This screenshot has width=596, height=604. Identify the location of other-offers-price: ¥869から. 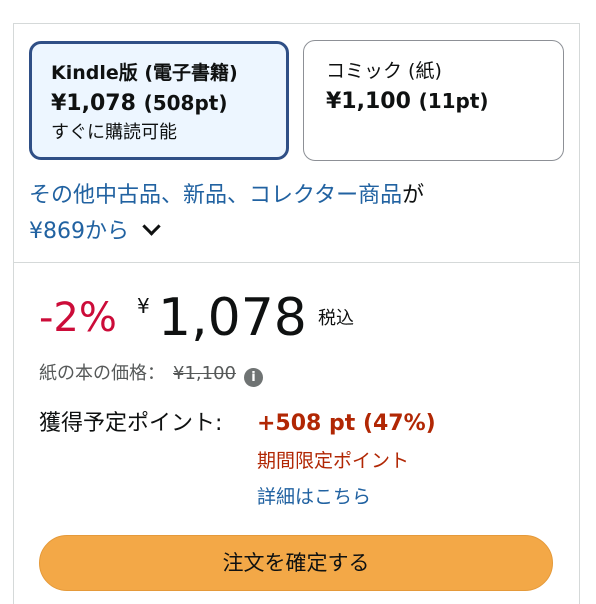
(79, 231).